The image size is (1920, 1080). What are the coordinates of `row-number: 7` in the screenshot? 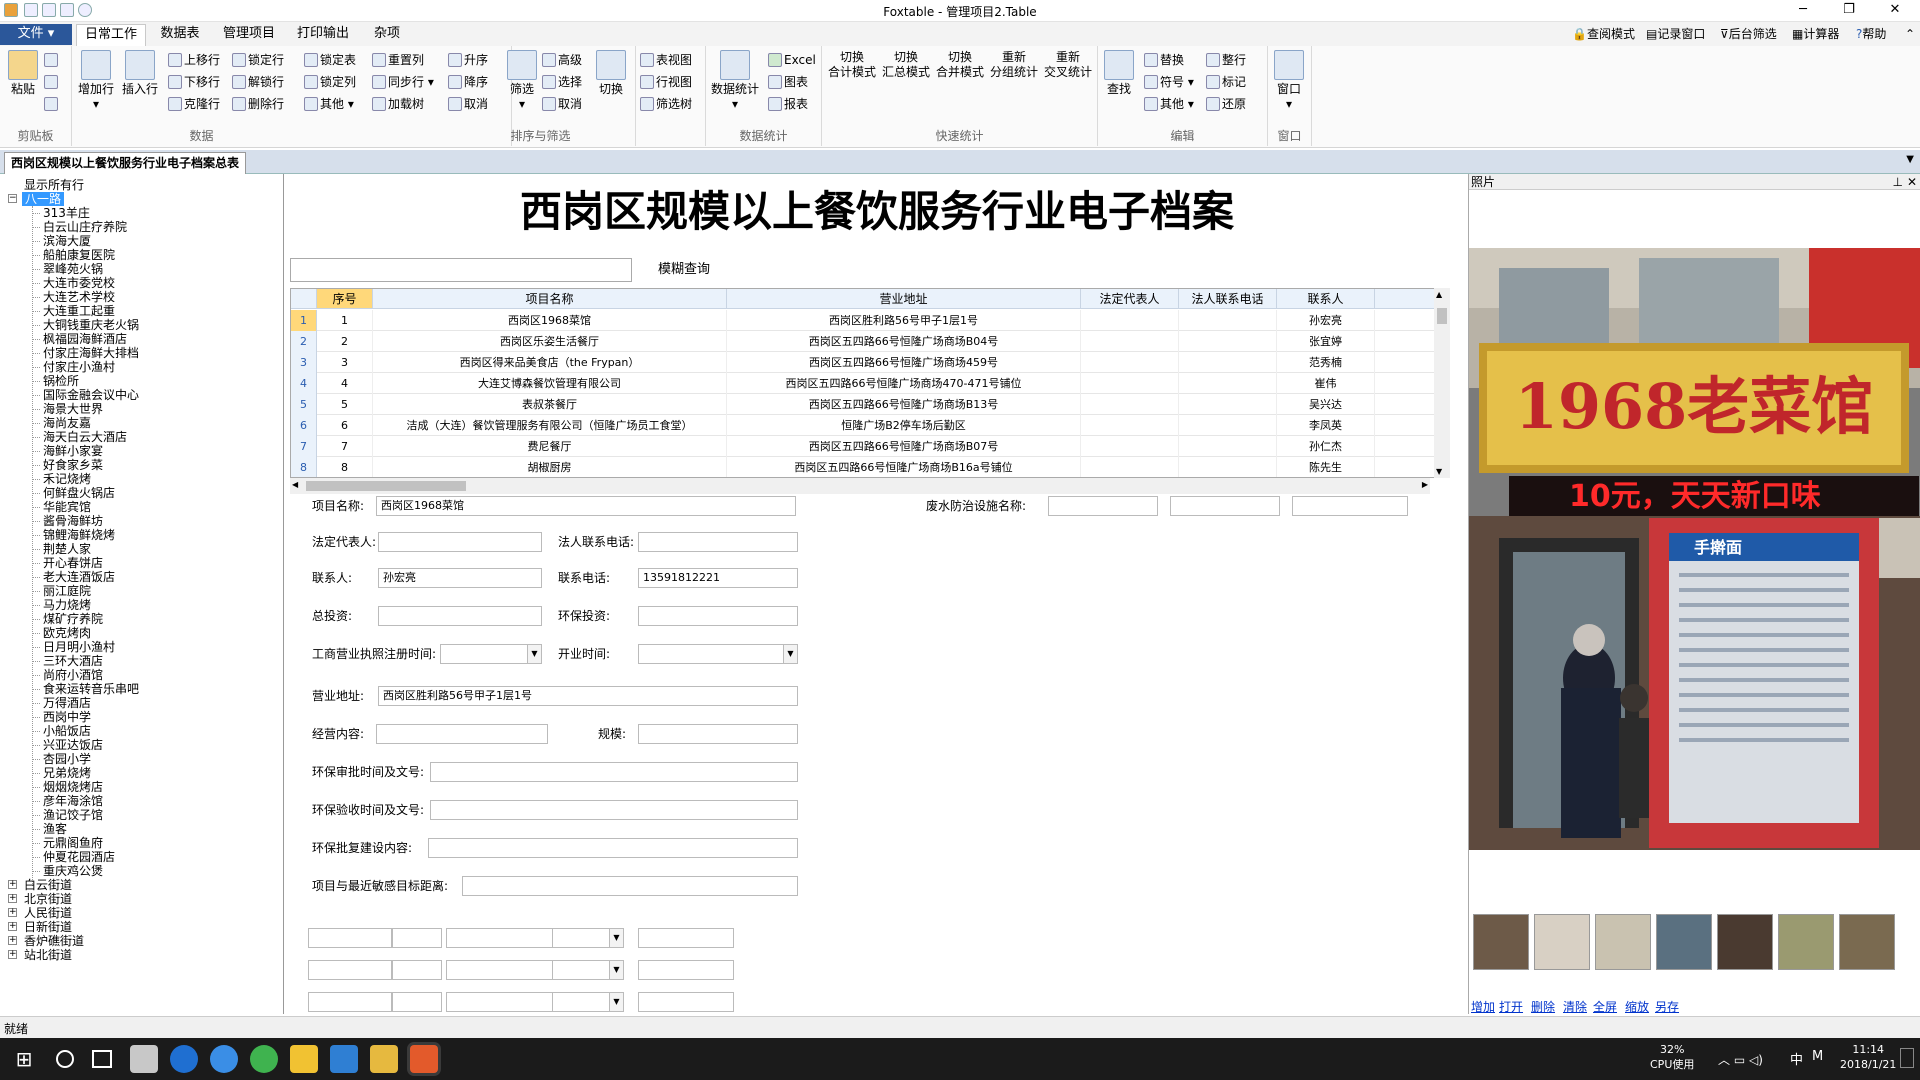 It's located at (304, 446).